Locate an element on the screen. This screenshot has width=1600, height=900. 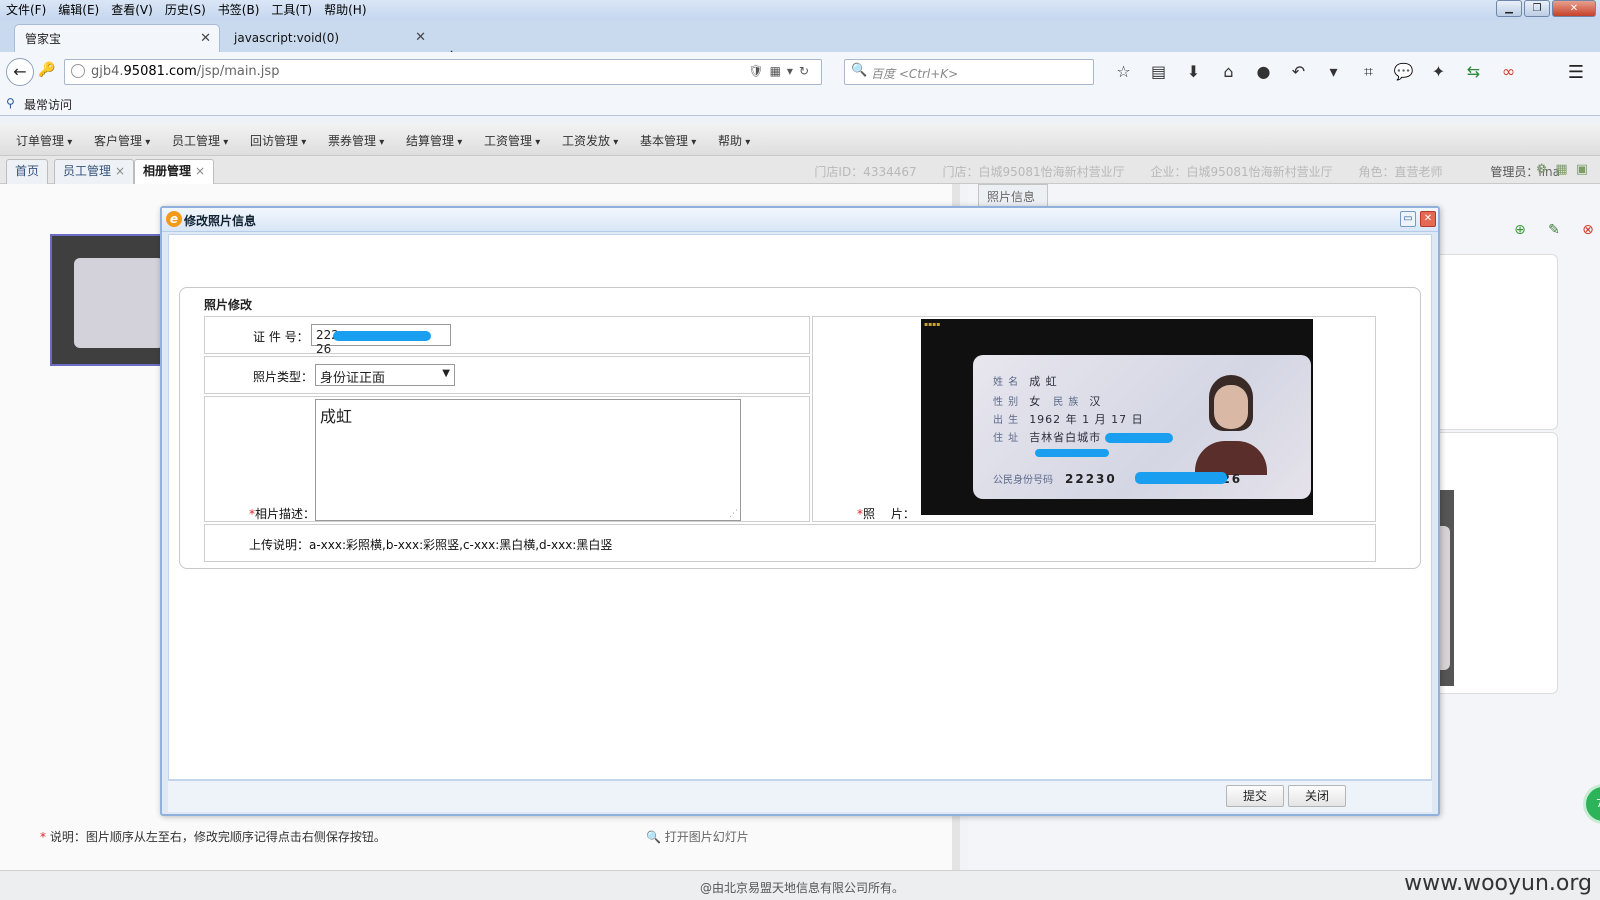
menu-tools: 工具(T) is located at coordinates (291, 10).